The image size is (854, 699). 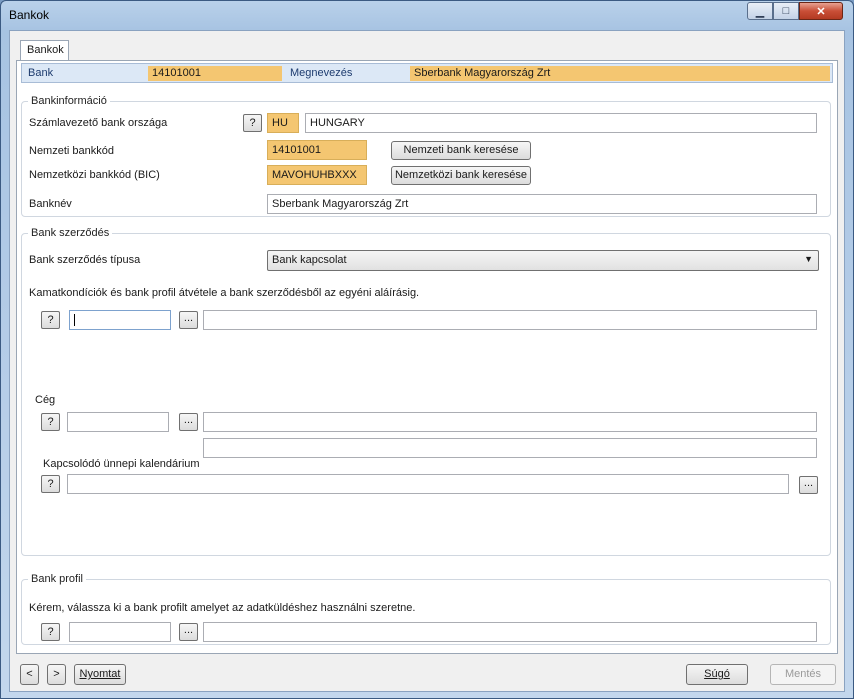 What do you see at coordinates (121, 464) in the screenshot?
I see `calendar-label: Kapcsolódó ünnepi kalendárium` at bounding box center [121, 464].